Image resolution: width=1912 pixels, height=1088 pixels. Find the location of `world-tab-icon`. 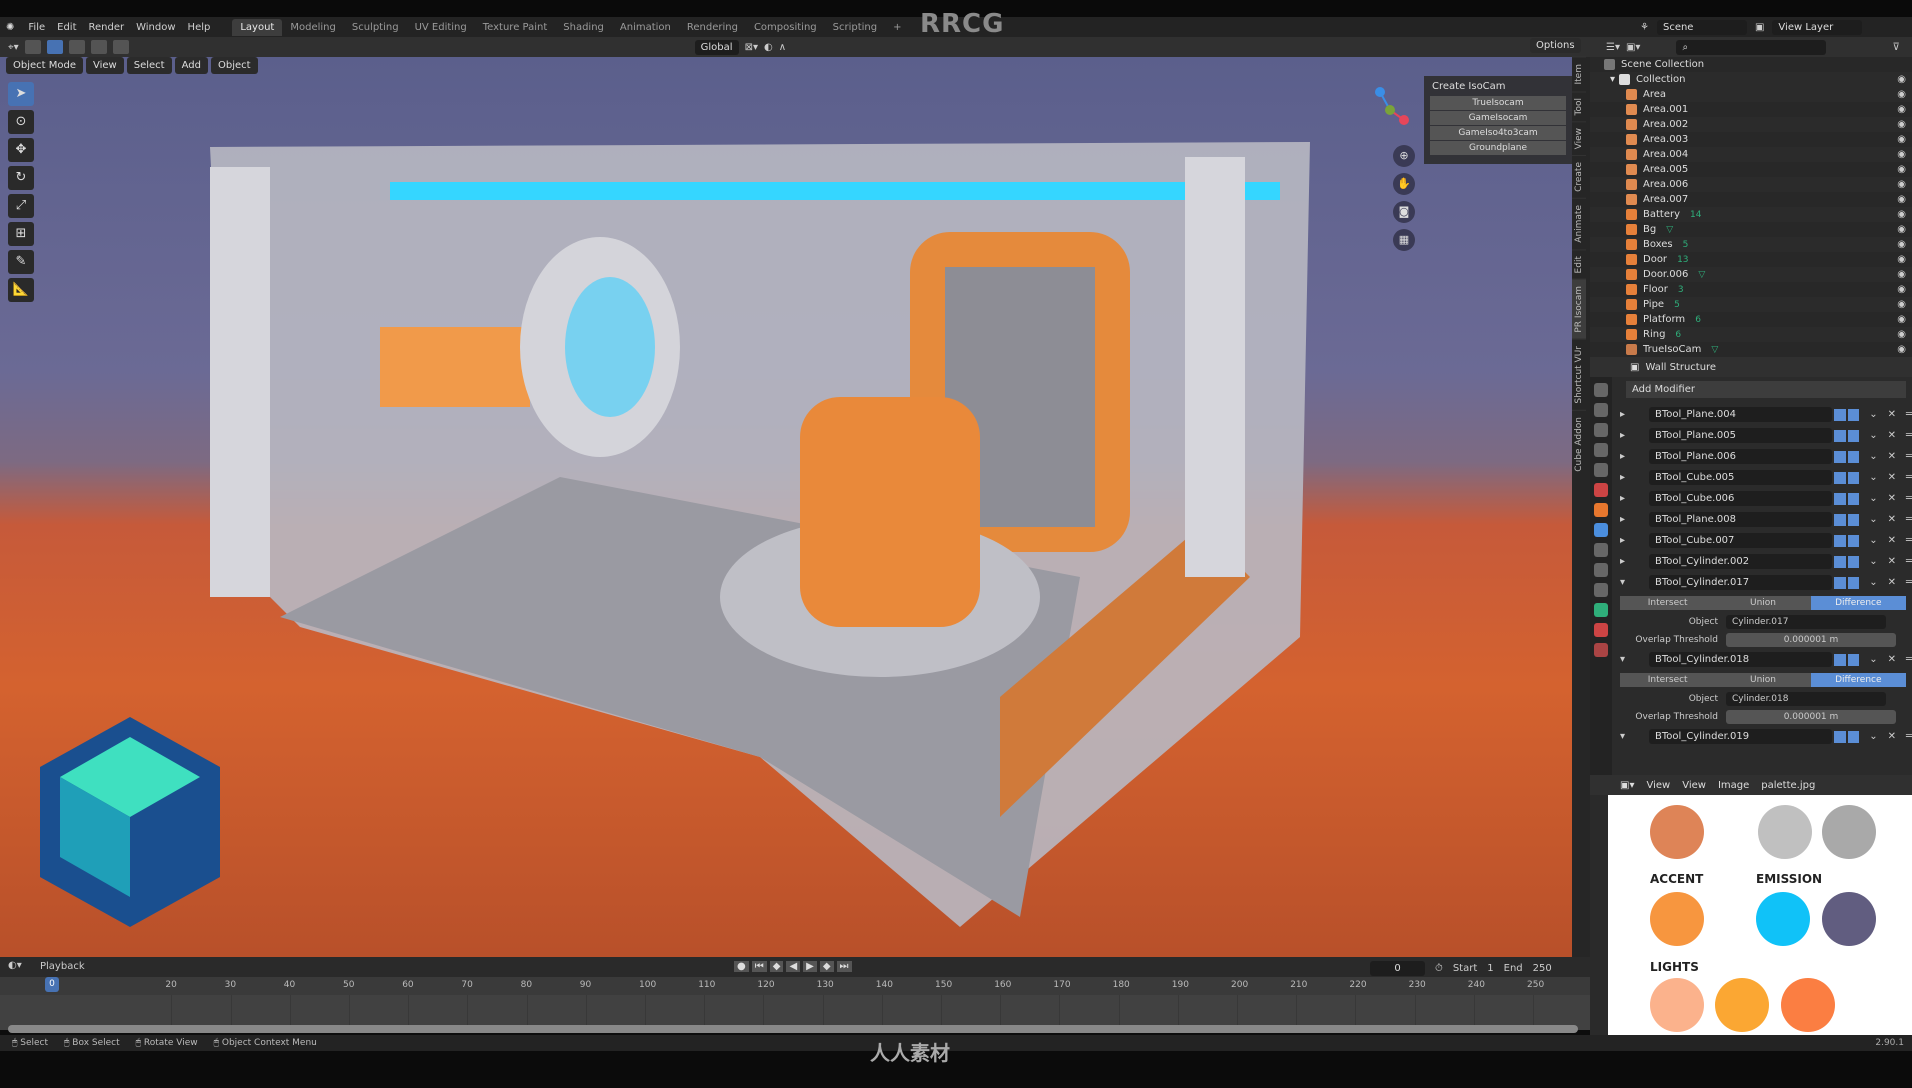

world-tab-icon is located at coordinates (1601, 490).